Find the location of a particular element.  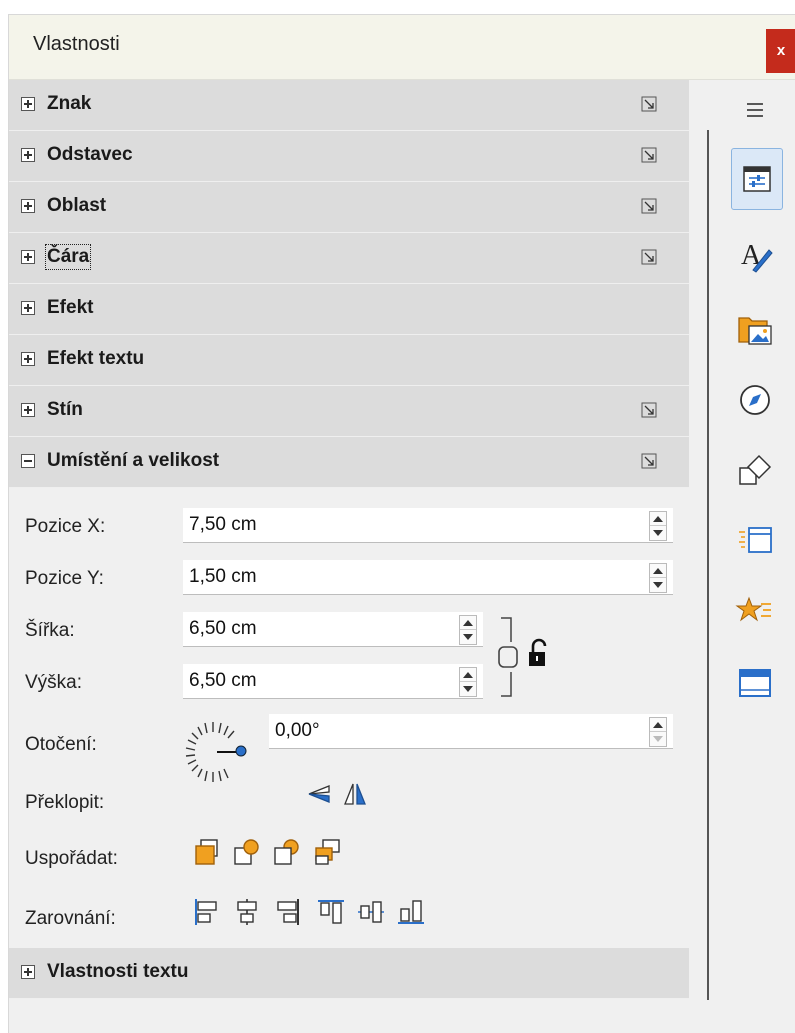

section-label: Odstavec is located at coordinates (90, 154).